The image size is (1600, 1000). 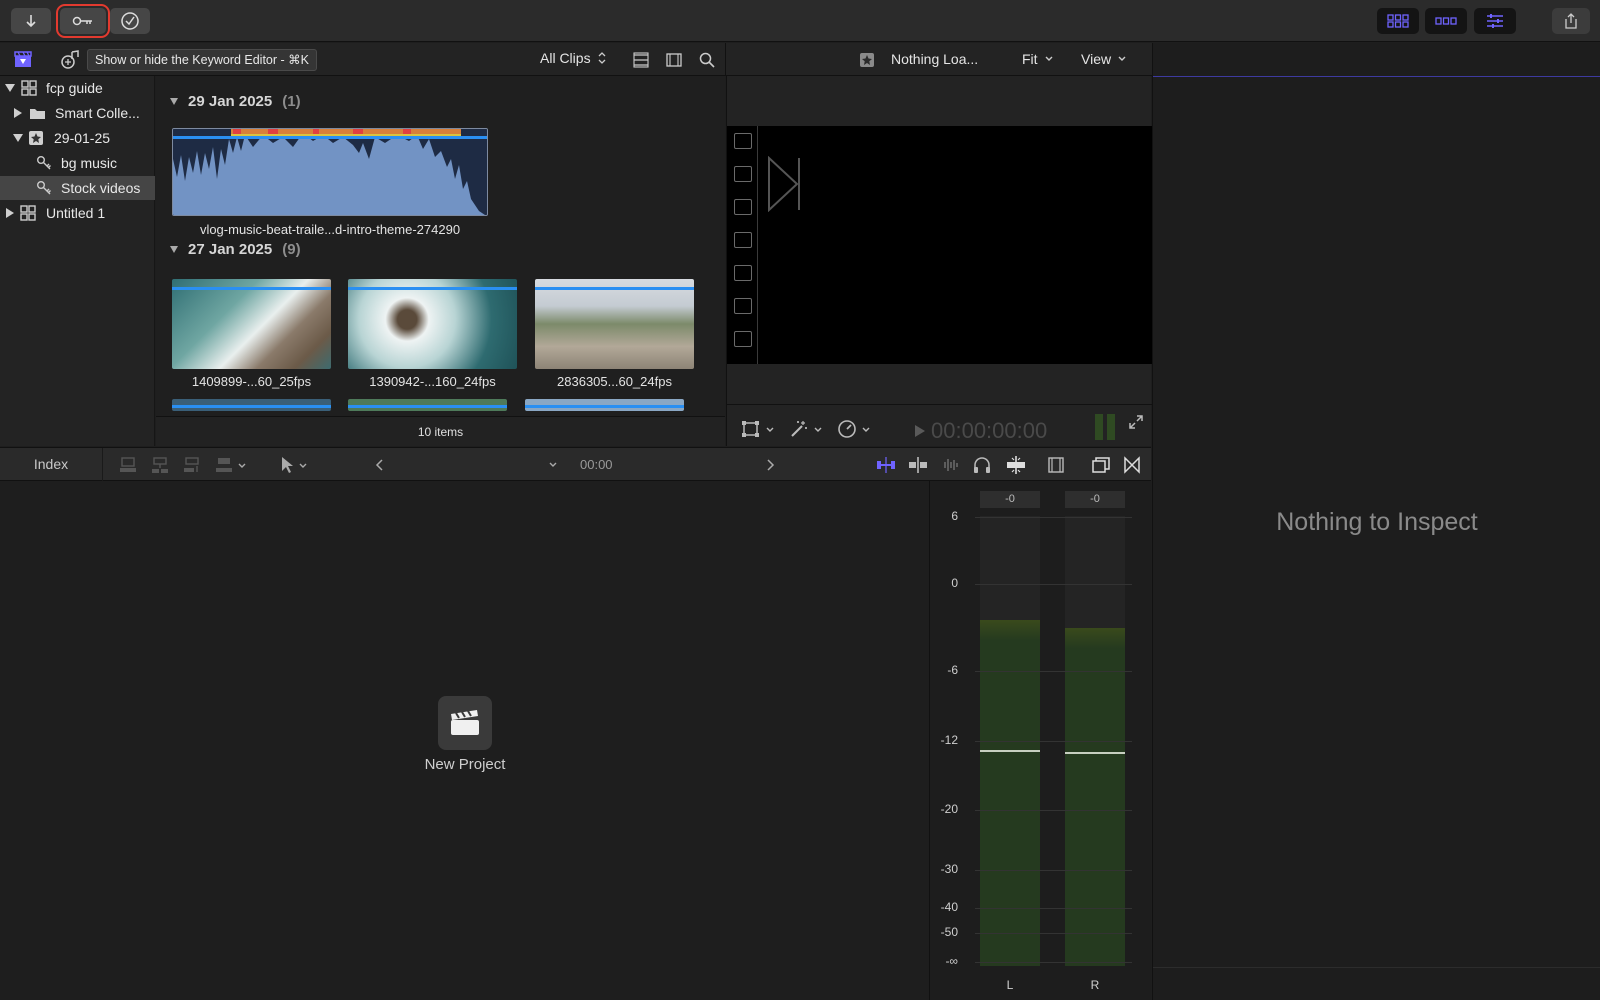 What do you see at coordinates (1495, 21) in the screenshot?
I see `inspector-toggle-button` at bounding box center [1495, 21].